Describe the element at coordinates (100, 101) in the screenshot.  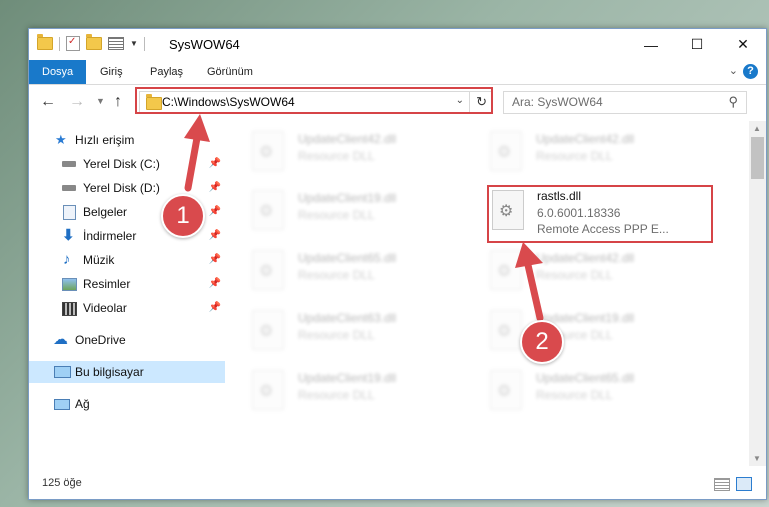
I see `recent-locations-icon: ▼` at that location.